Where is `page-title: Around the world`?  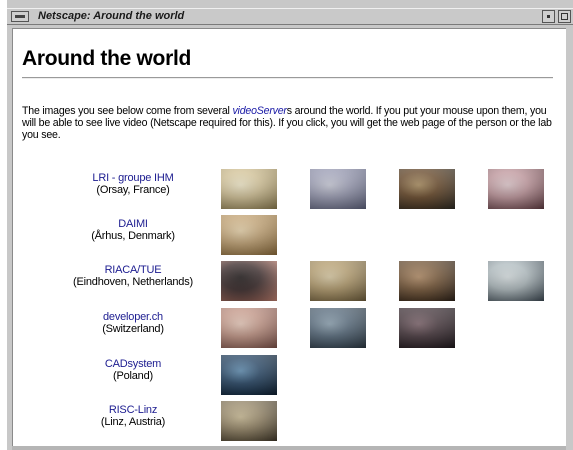 page-title: Around the world is located at coordinates (107, 58).